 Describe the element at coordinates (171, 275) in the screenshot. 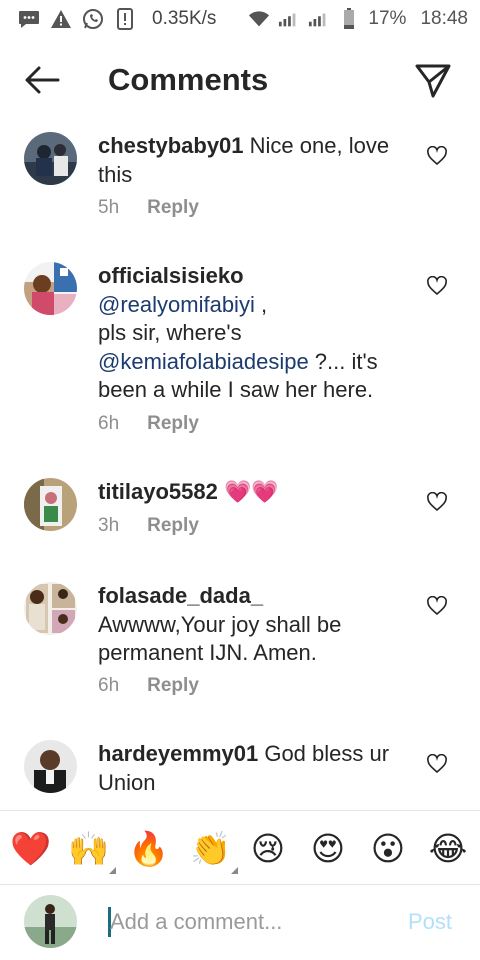

I see `username: officialsisieko` at that location.